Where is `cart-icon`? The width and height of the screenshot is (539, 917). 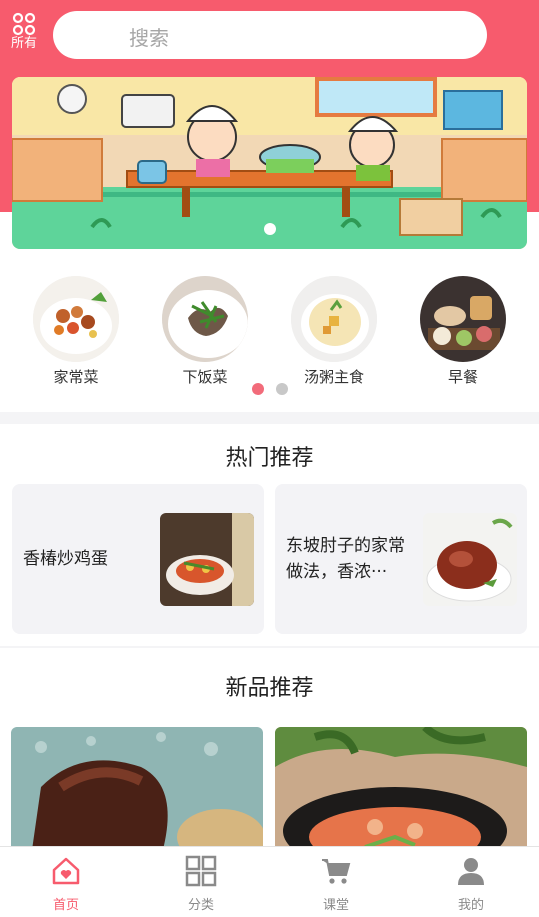 cart-icon is located at coordinates (336, 871).